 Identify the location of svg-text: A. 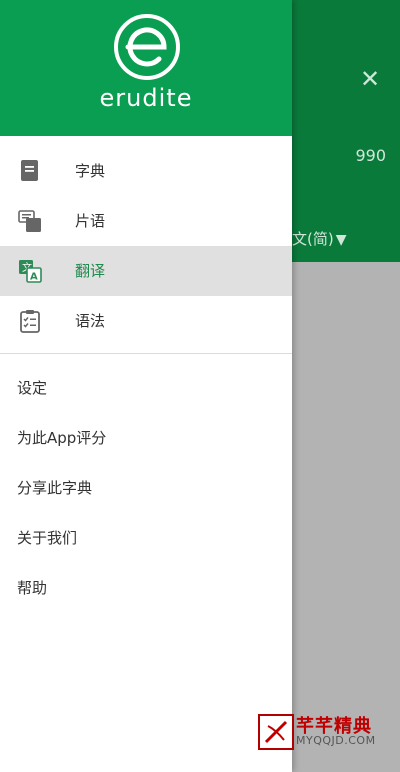
(34, 277).